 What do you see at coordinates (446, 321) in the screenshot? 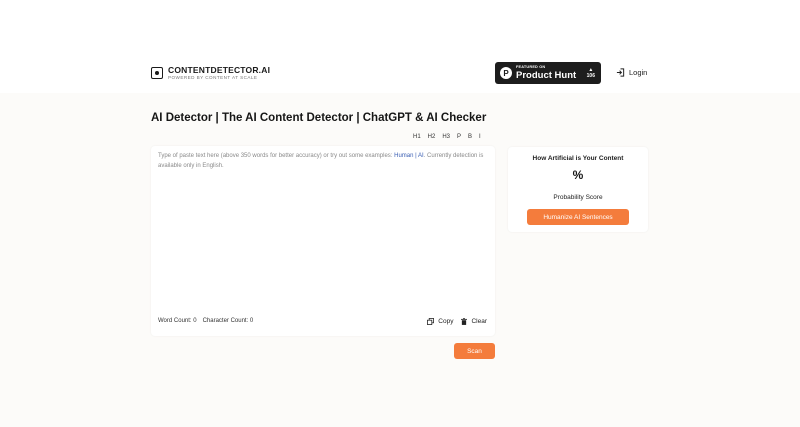
I see `copy-label: Copy` at bounding box center [446, 321].